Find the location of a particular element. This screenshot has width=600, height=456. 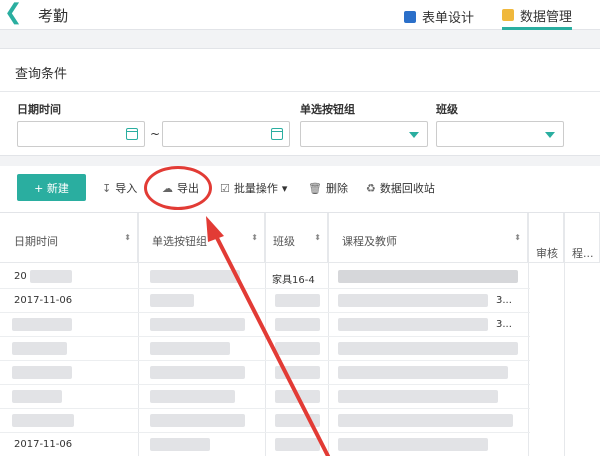

batch-operation-button: ☑ 批量操作 ▾ is located at coordinates (253, 188).